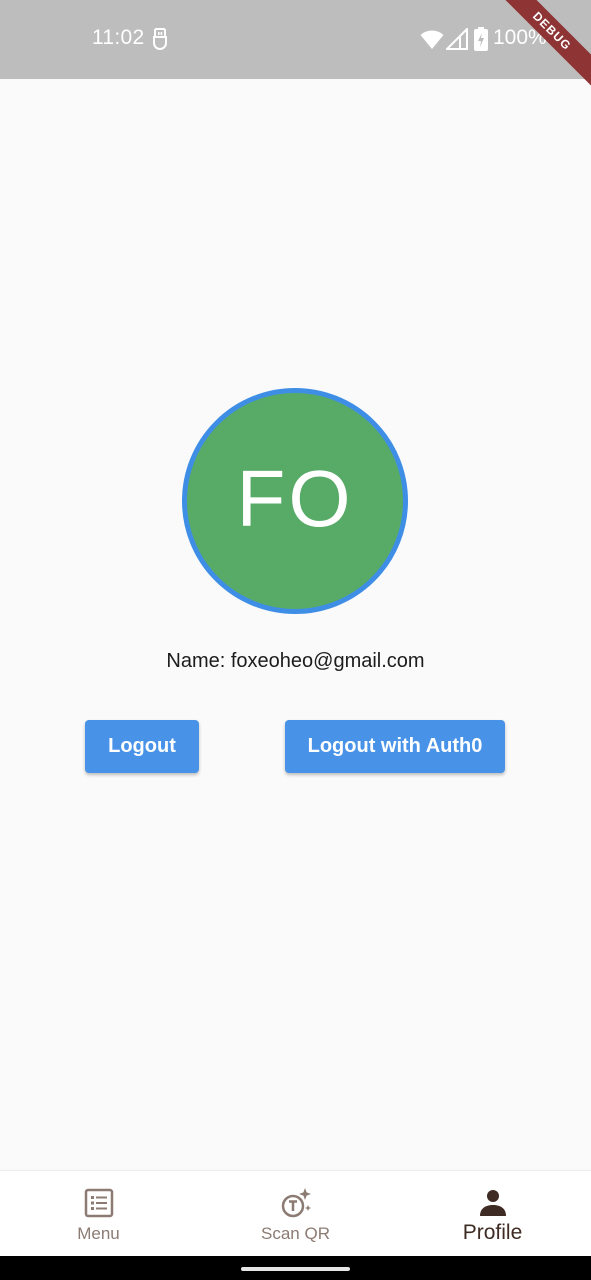 The height and width of the screenshot is (1280, 591). I want to click on nav-item-menu: Menu, so click(98, 1214).